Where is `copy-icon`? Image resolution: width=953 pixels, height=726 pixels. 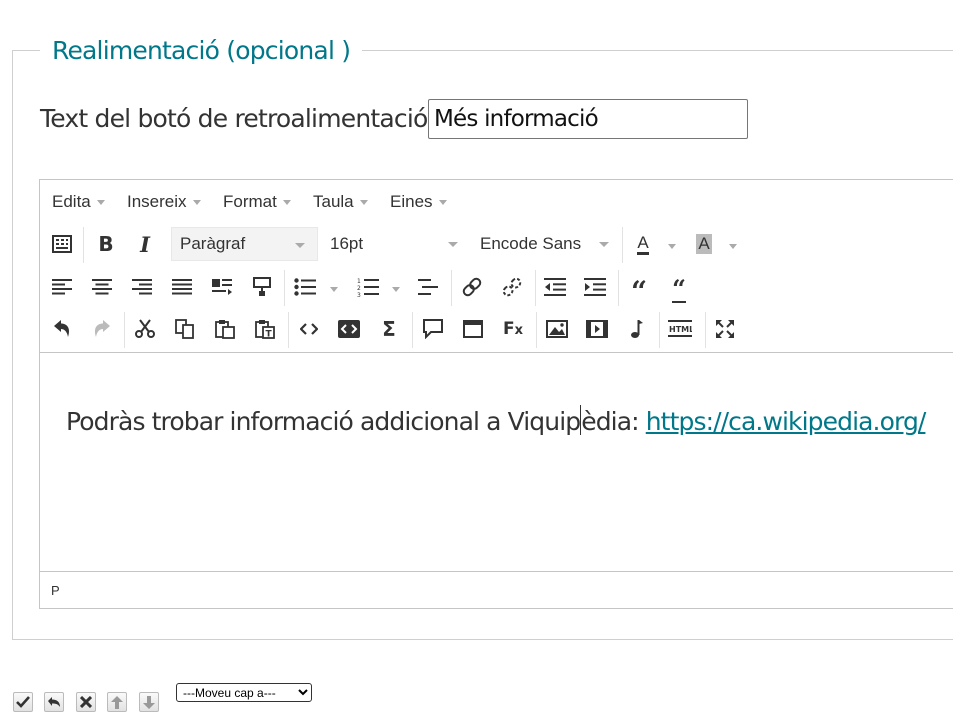 copy-icon is located at coordinates (185, 329).